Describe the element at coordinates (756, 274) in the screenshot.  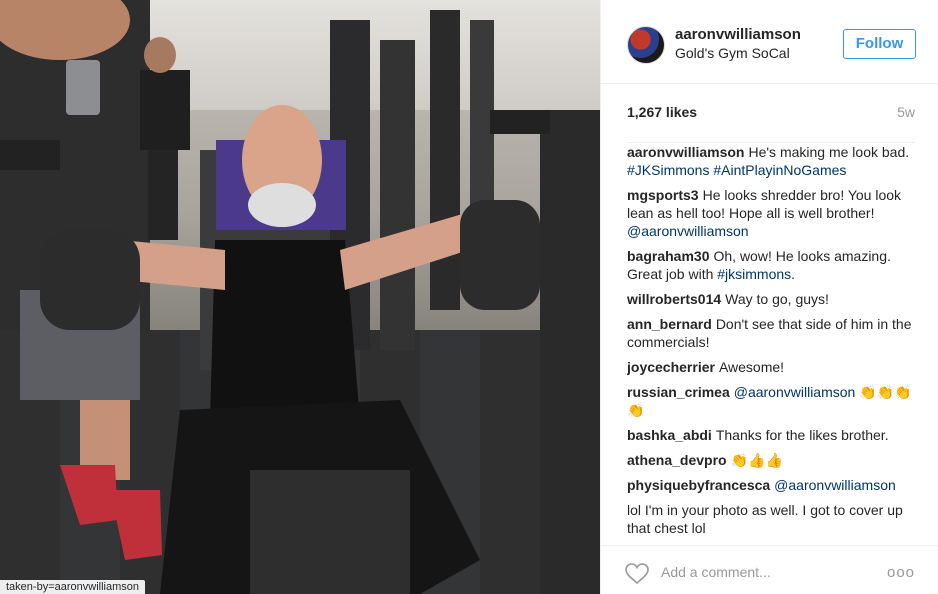
I see `comment-link: #jksimmons.` at that location.